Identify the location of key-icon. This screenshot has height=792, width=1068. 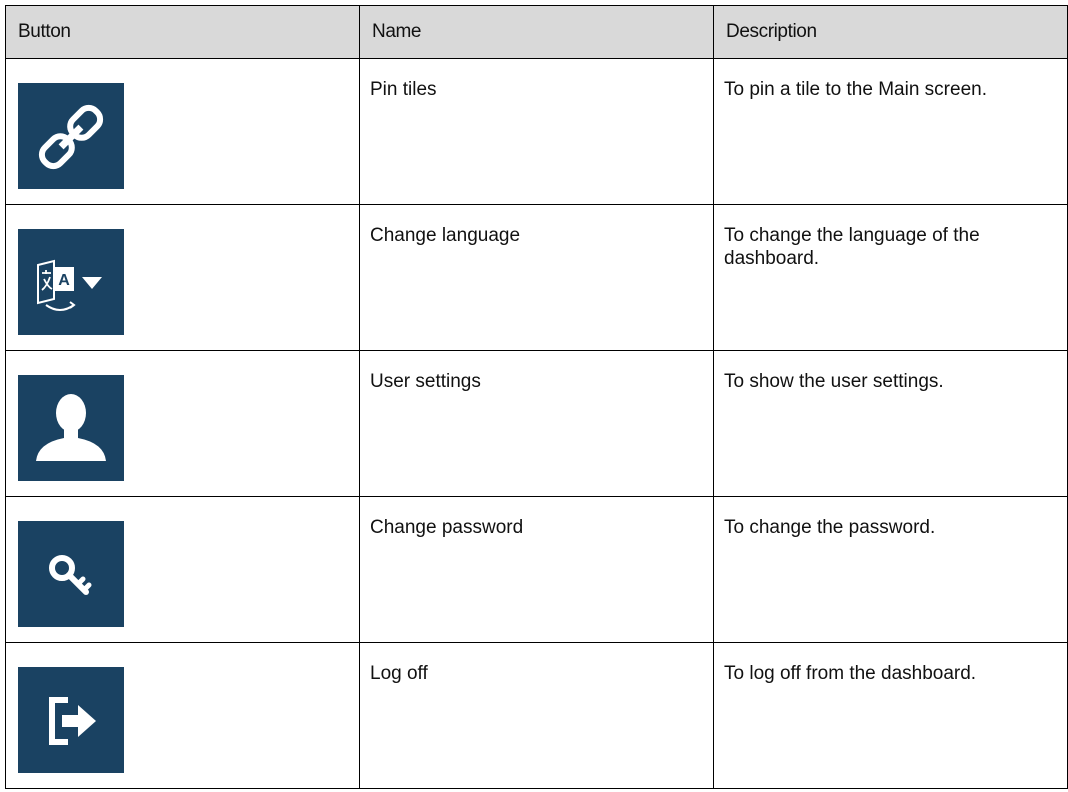
(70, 575).